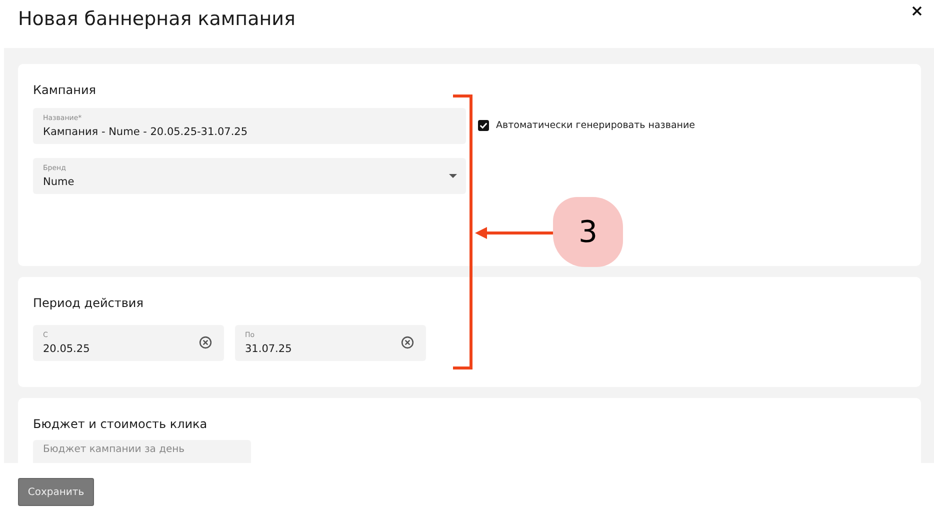 The width and height of the screenshot is (934, 513). What do you see at coordinates (595, 125) in the screenshot?
I see `checkbox-label: Автоматически генерировать название` at bounding box center [595, 125].